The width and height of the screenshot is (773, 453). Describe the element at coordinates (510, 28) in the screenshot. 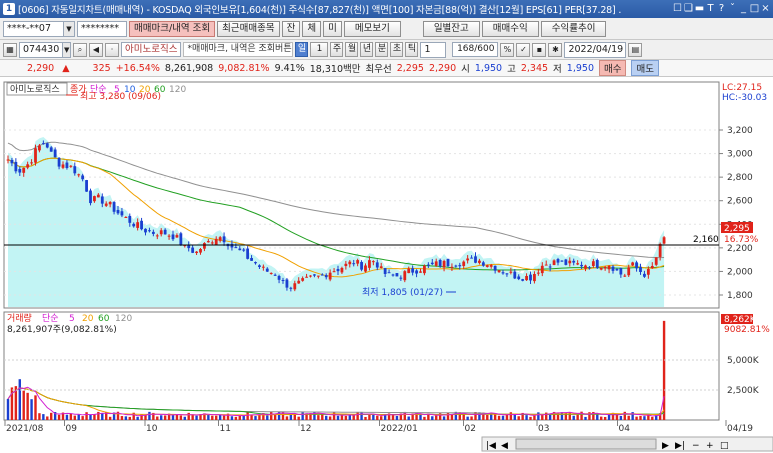

I see `trade-profit-button: 매매수익` at that location.